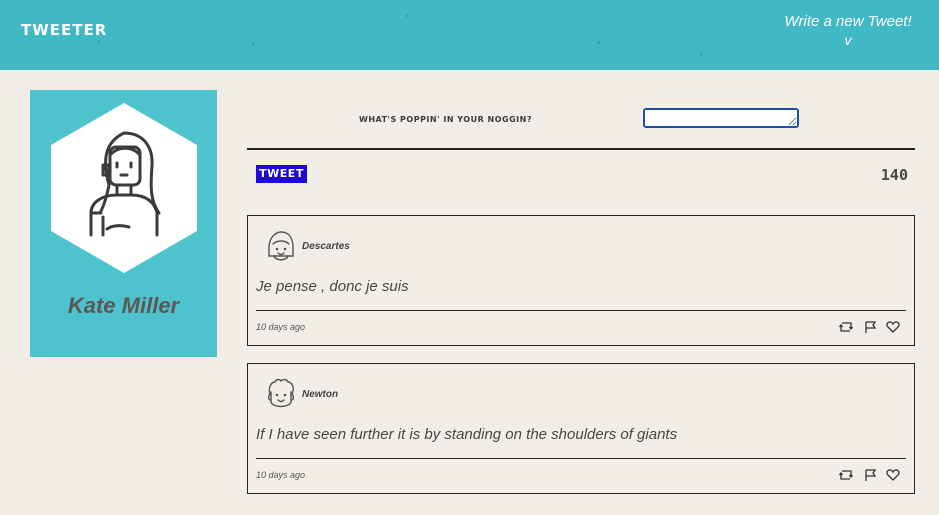 This screenshot has width=939, height=515. What do you see at coordinates (332, 286) in the screenshot?
I see `tweet-text: Je pense , donc je suis` at bounding box center [332, 286].